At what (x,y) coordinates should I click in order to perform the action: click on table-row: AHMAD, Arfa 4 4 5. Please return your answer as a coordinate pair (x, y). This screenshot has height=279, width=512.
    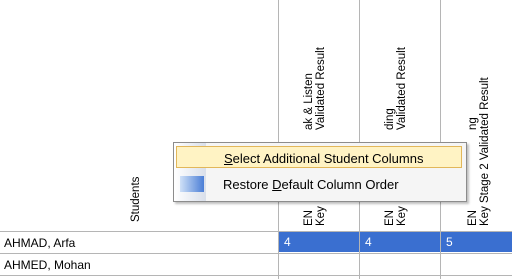
    Looking at the image, I should click on (256, 242).